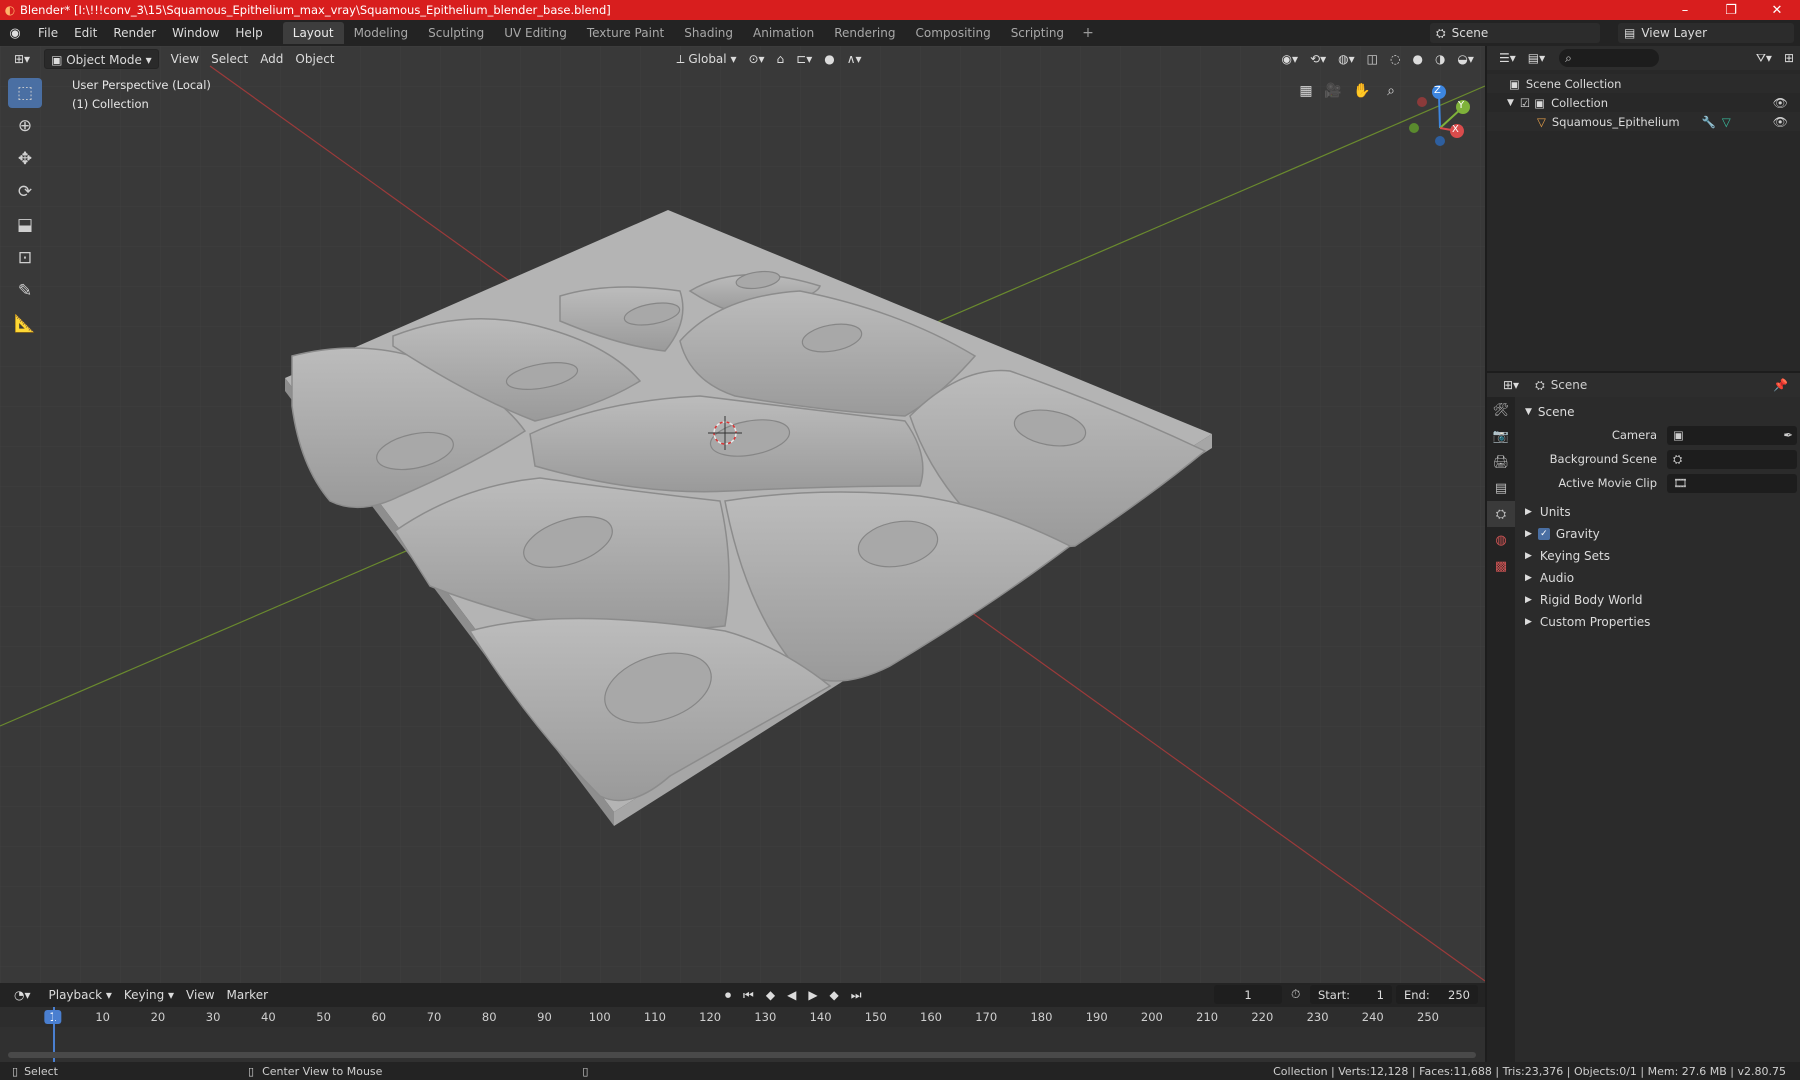  What do you see at coordinates (1437, 994) in the screenshot?
I see `end-frame-field: End: 250` at bounding box center [1437, 994].